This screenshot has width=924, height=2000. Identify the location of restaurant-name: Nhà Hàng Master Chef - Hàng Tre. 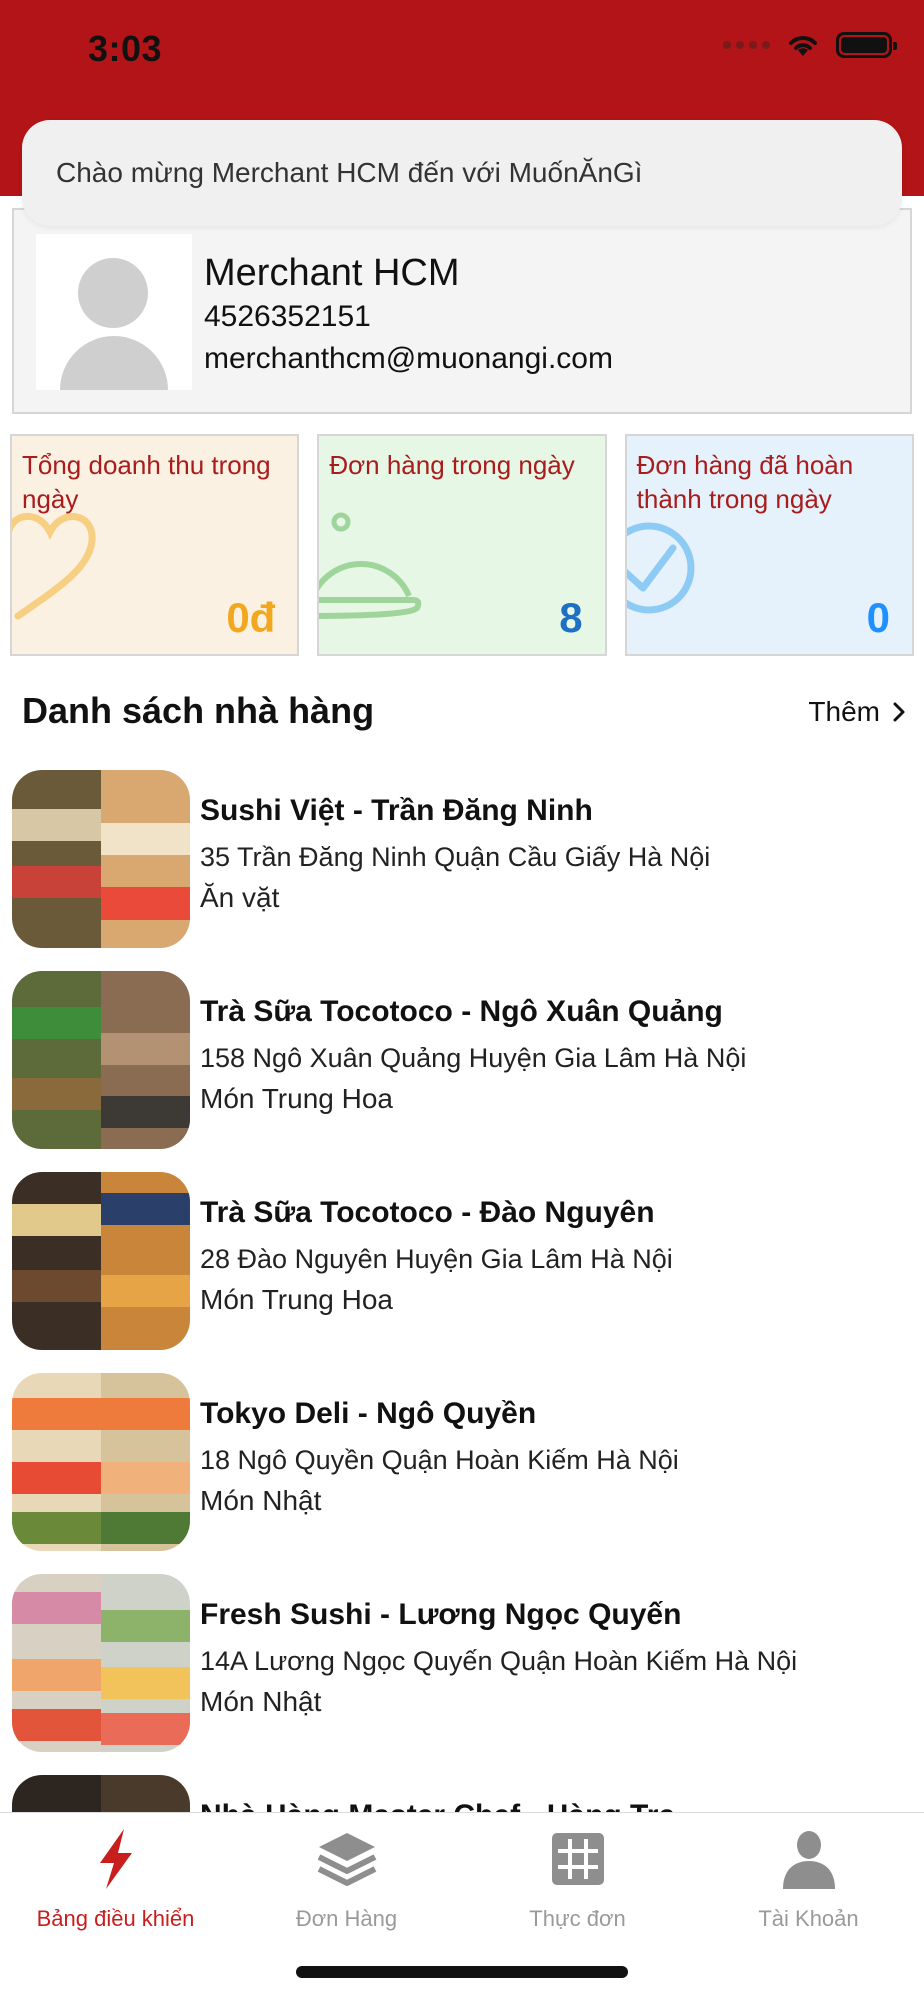
(437, 1805).